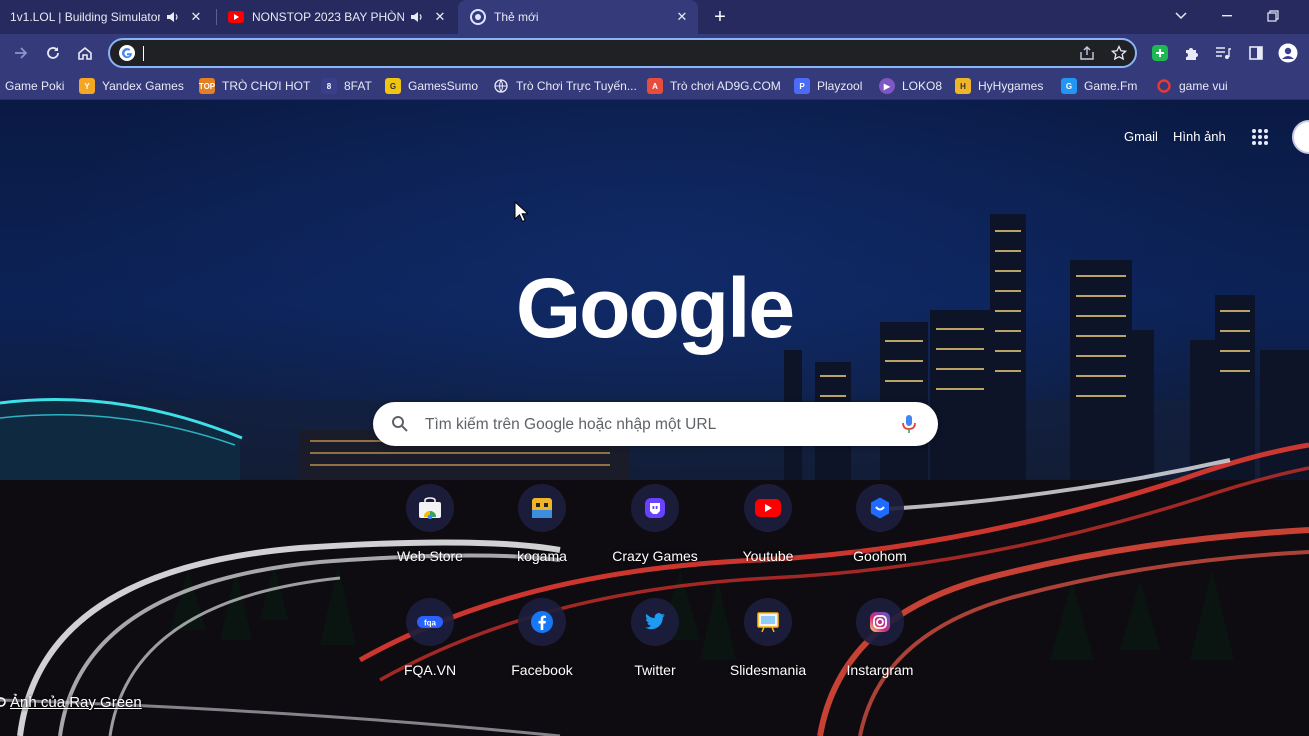 This screenshot has width=1309, height=736. Describe the element at coordinates (542, 508) in the screenshot. I see `kogama-icon` at that location.